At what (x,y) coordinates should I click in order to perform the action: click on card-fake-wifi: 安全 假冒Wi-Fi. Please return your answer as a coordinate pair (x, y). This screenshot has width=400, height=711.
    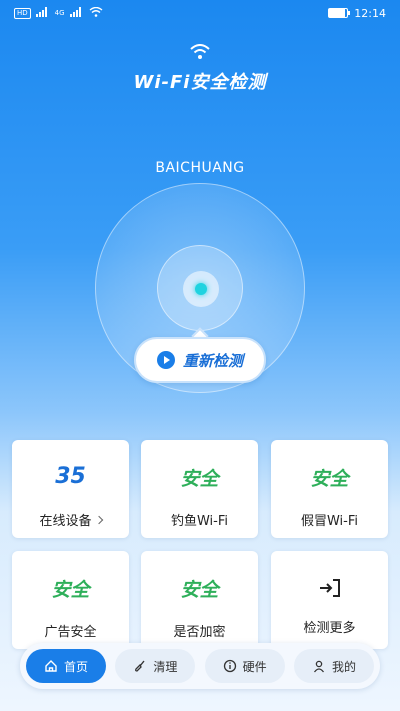
    Looking at the image, I should click on (329, 489).